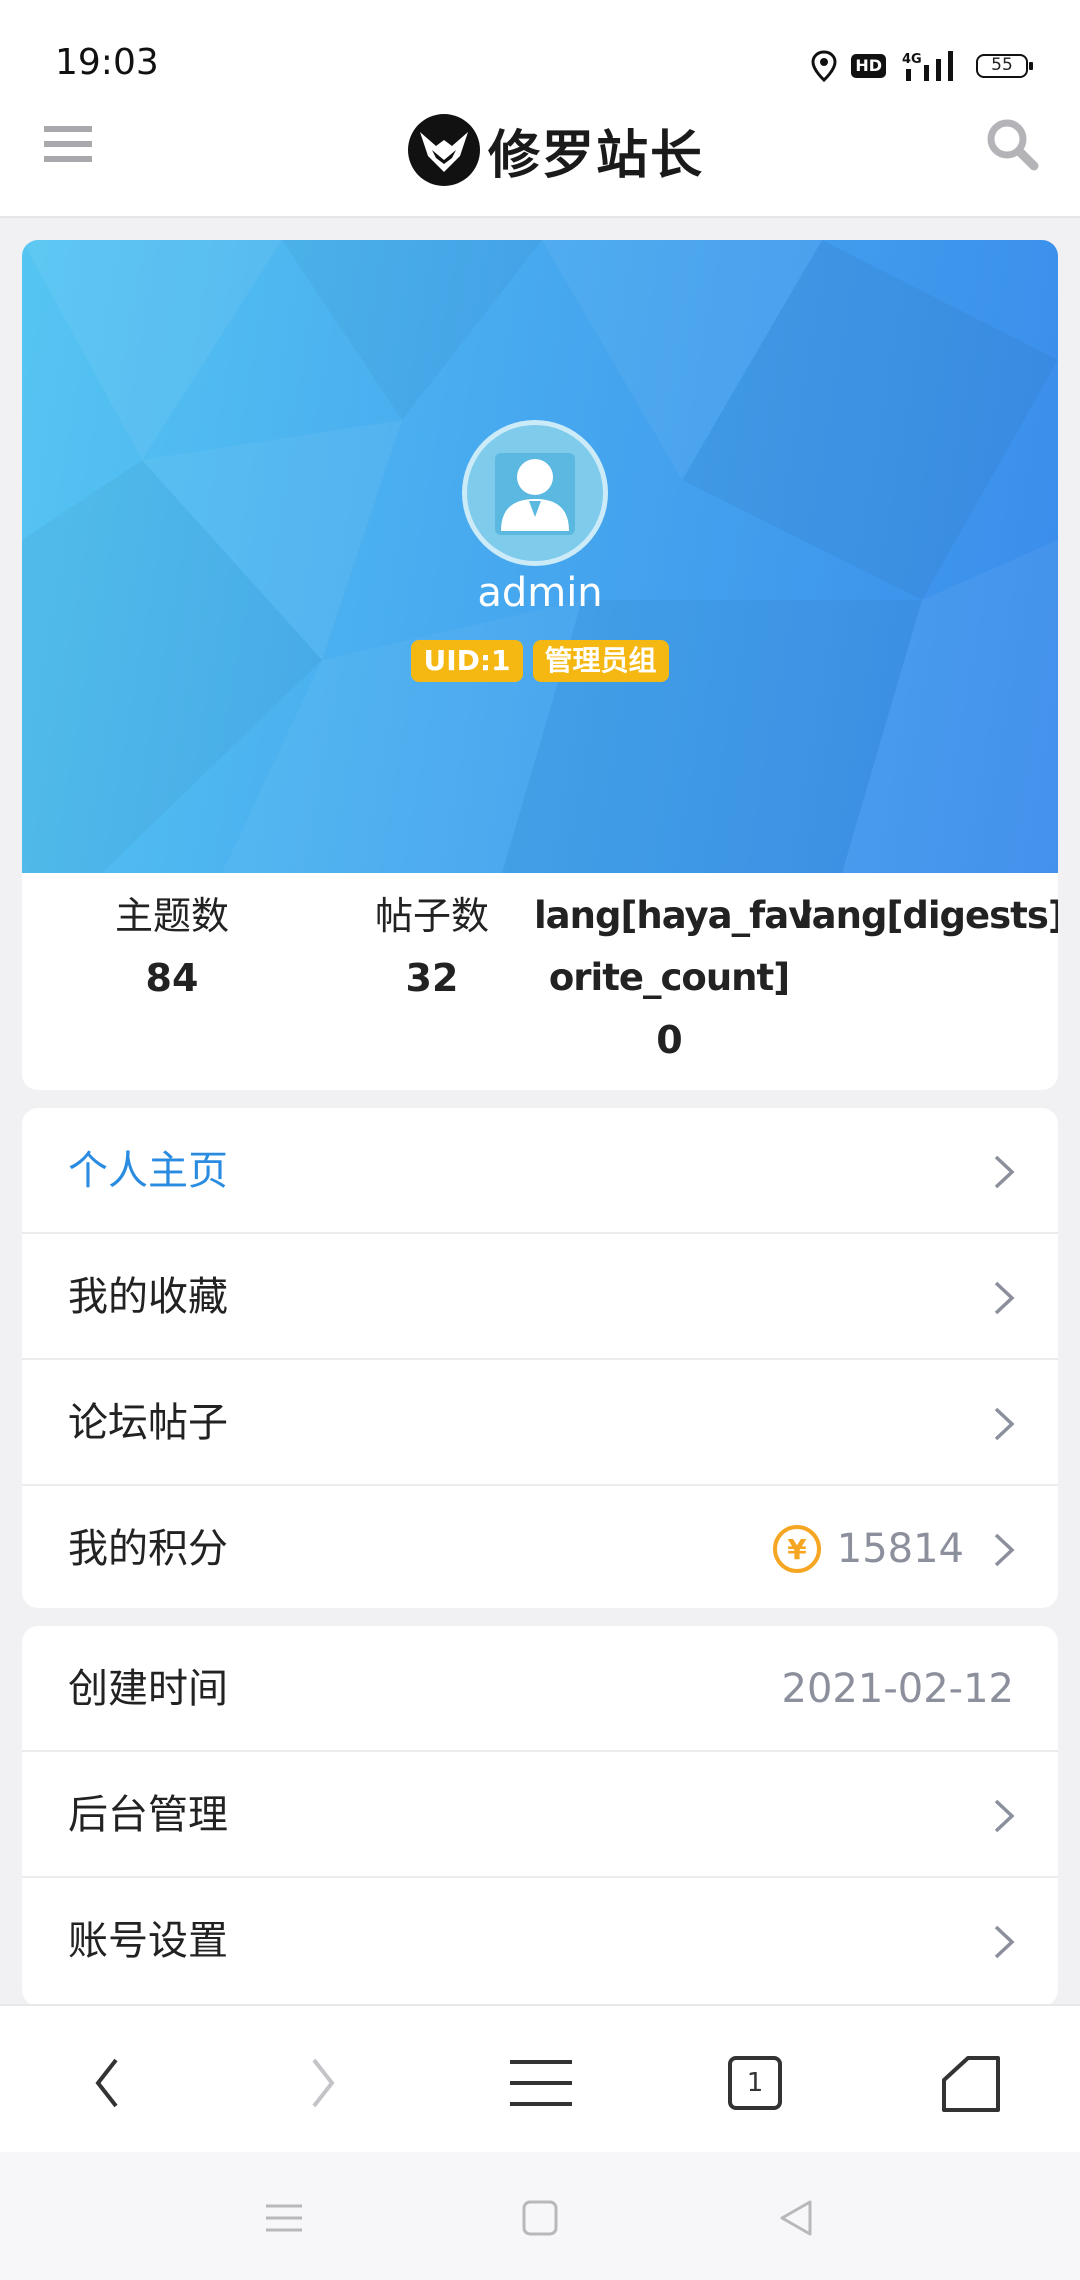 This screenshot has height=2280, width=1080. What do you see at coordinates (927, 66) in the screenshot?
I see `signal-icon: 4G` at bounding box center [927, 66].